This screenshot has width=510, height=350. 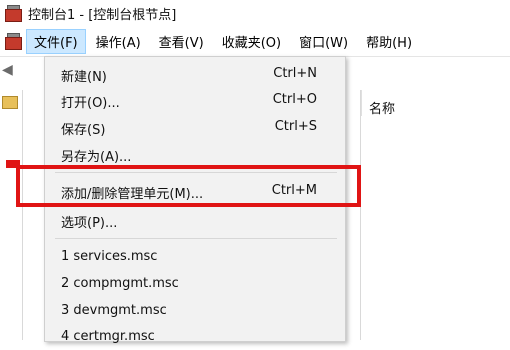 I want to click on menu-action: 操作(A), so click(x=118, y=41).